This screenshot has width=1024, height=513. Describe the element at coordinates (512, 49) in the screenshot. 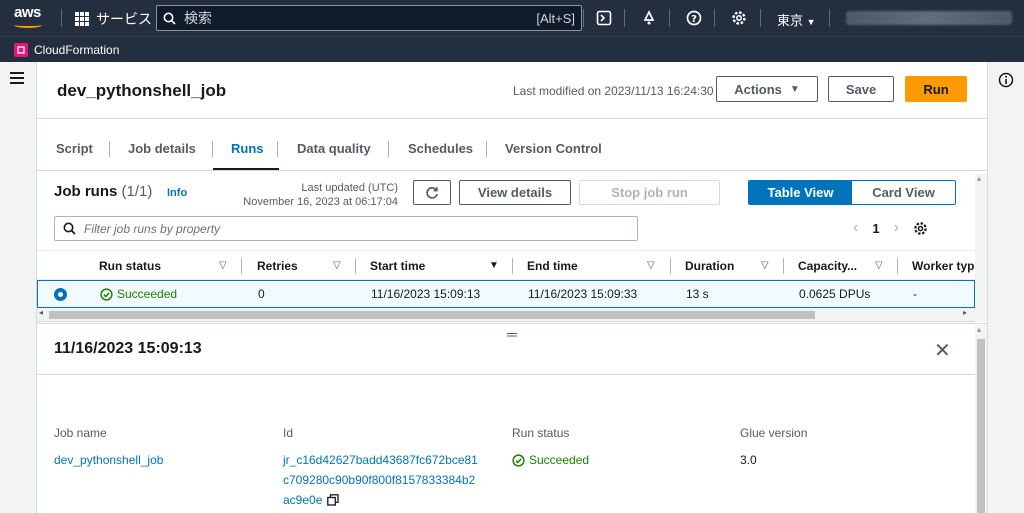

I see `favorites-bar: CloudFormation` at that location.